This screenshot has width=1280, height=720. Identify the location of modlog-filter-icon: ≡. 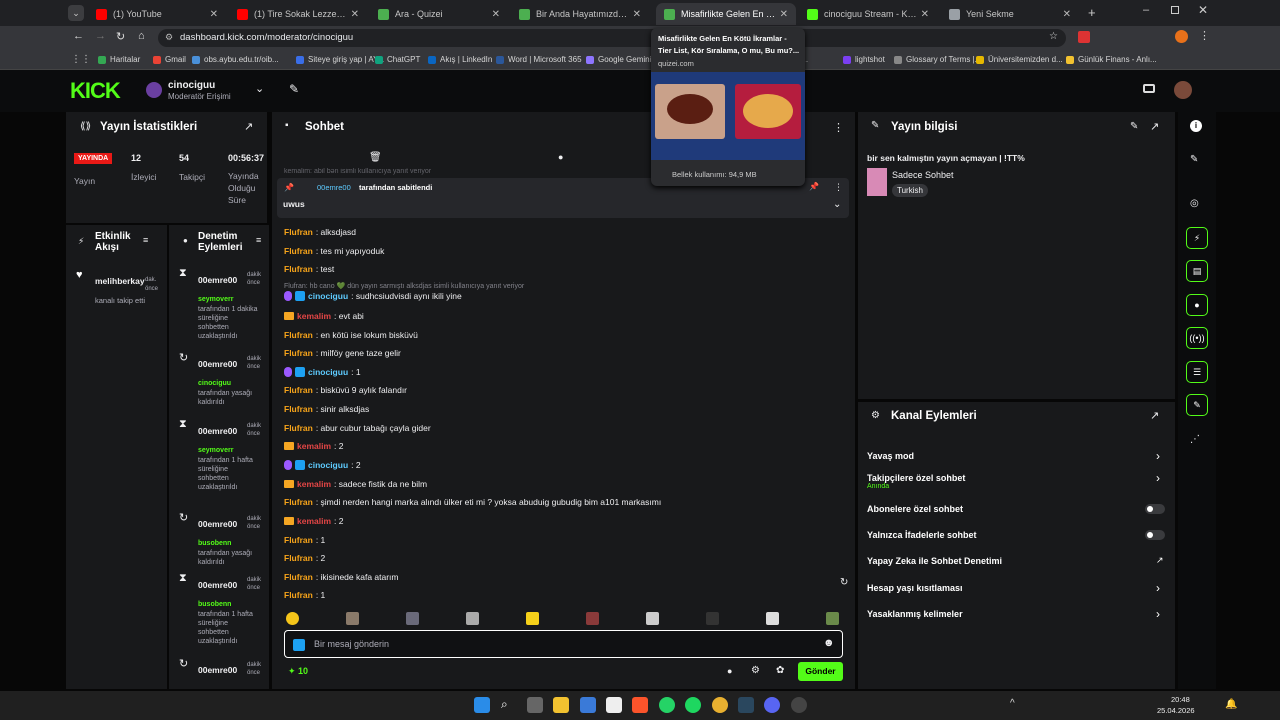
(258, 240).